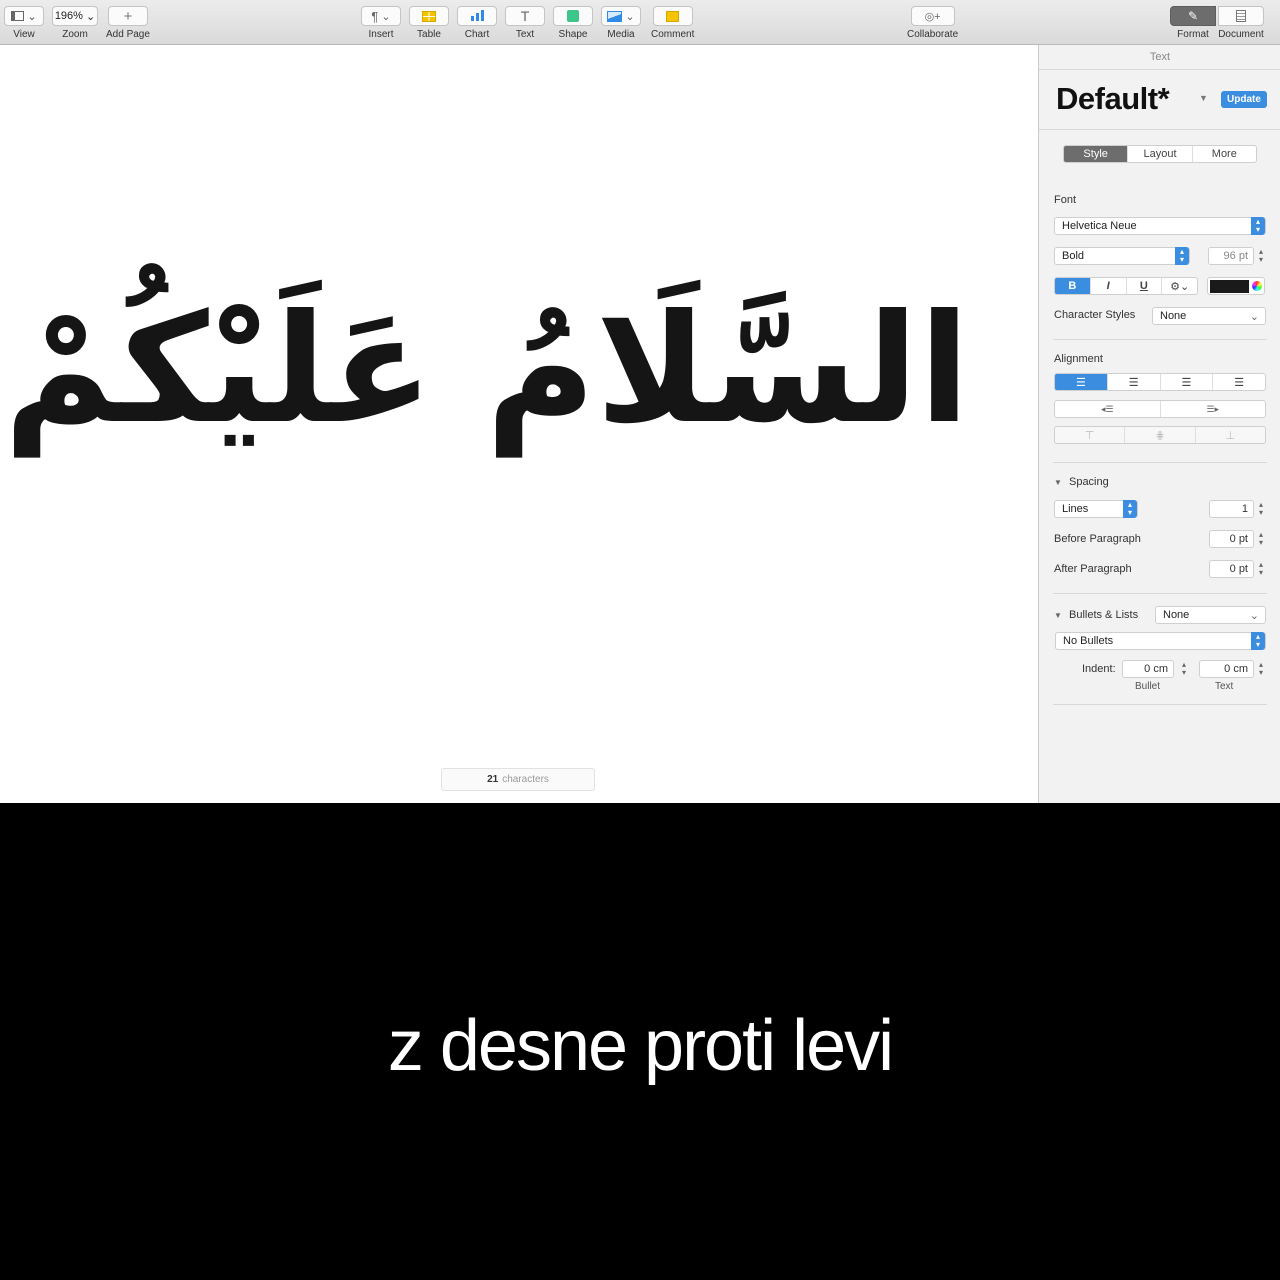 This screenshot has width=1280, height=1280. I want to click on chart-icon, so click(477, 15).